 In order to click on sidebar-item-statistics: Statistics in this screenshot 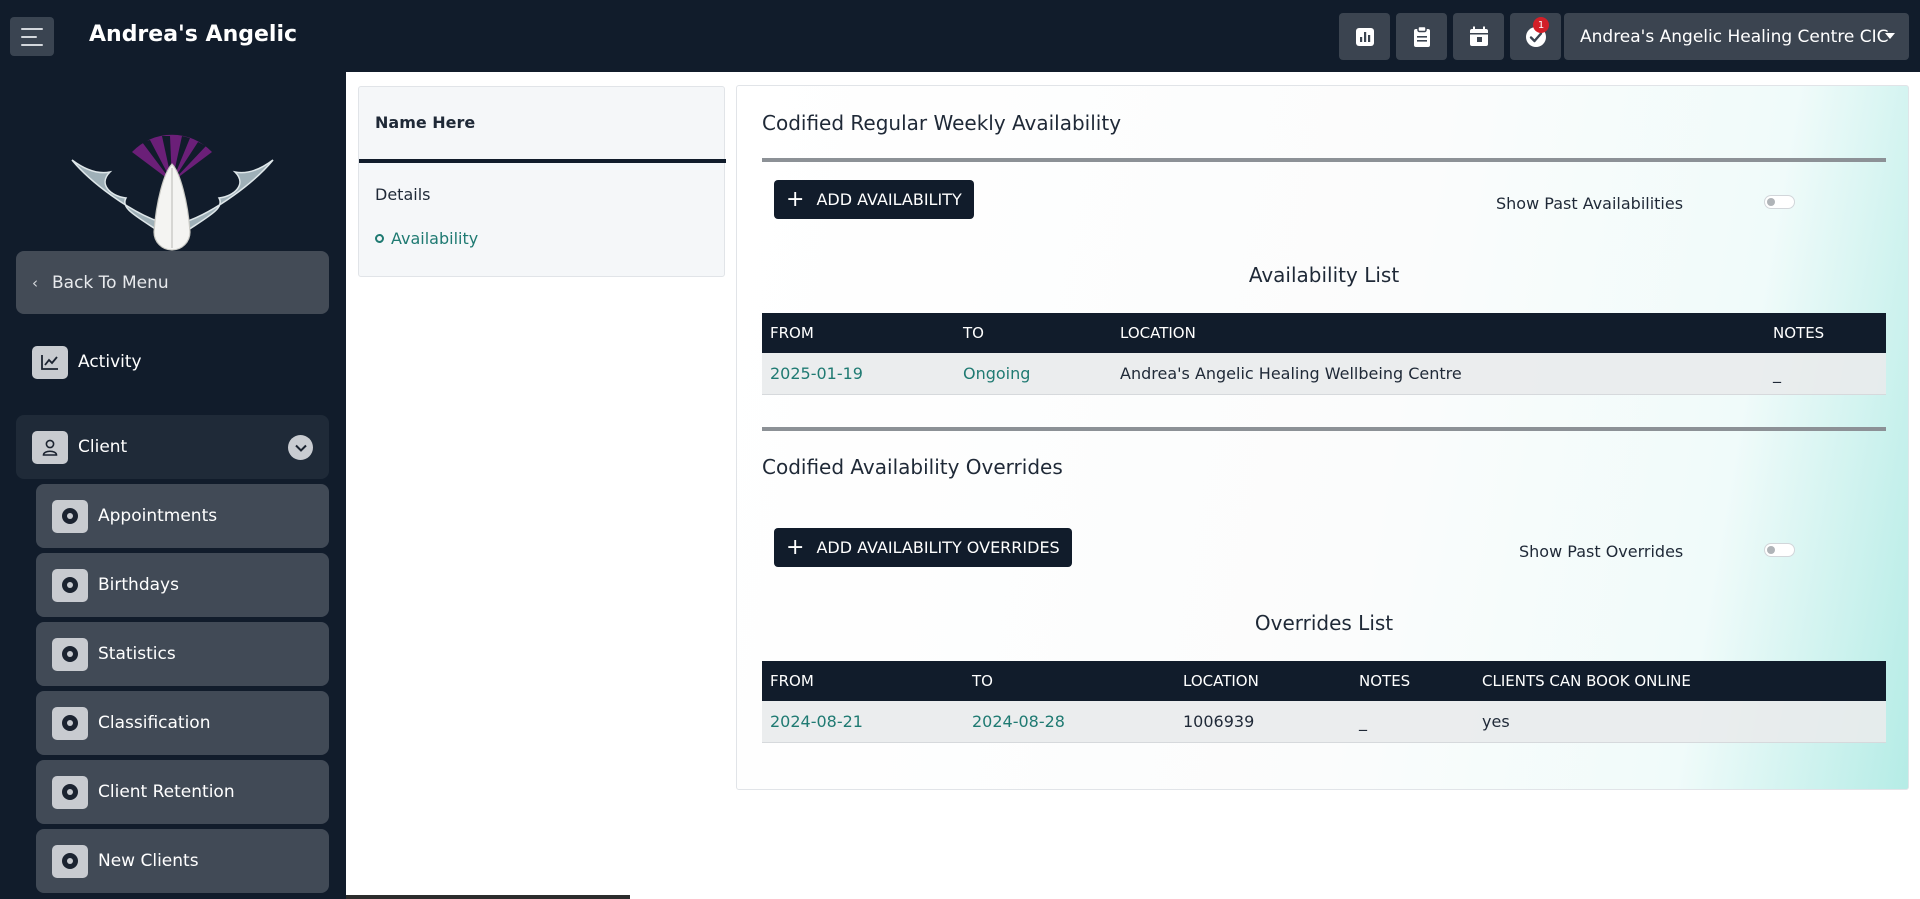, I will do `click(182, 654)`.